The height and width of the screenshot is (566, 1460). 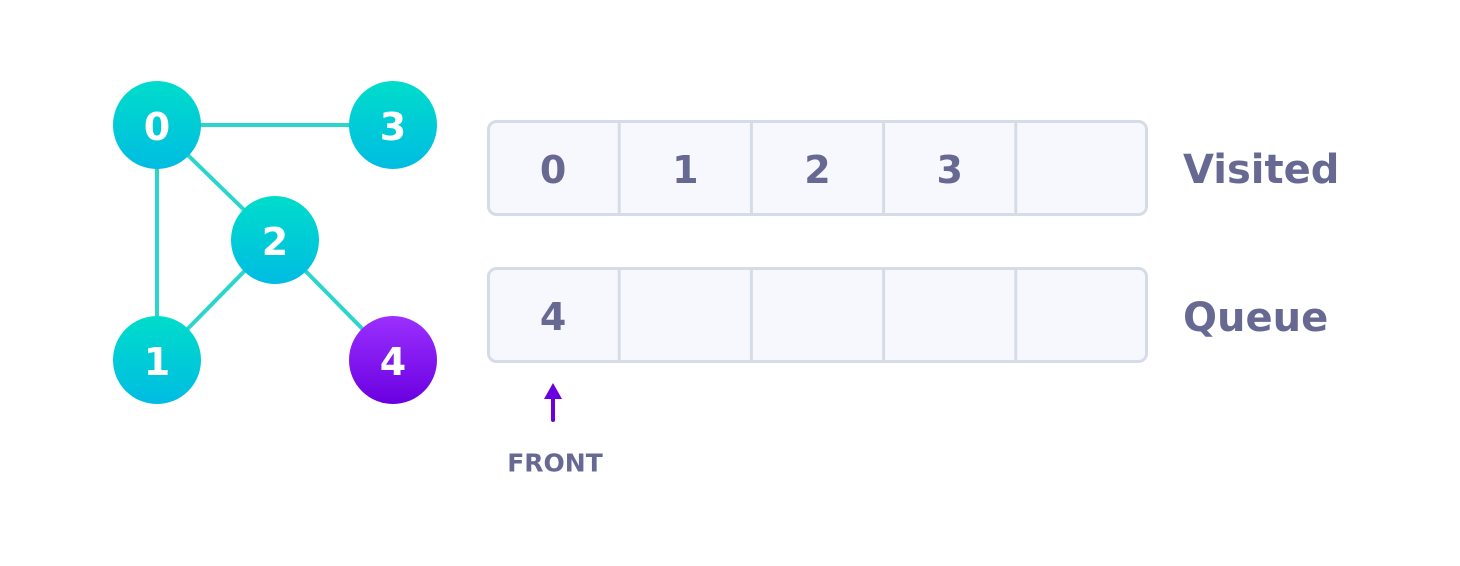 I want to click on node-label: 2, so click(x=275, y=242).